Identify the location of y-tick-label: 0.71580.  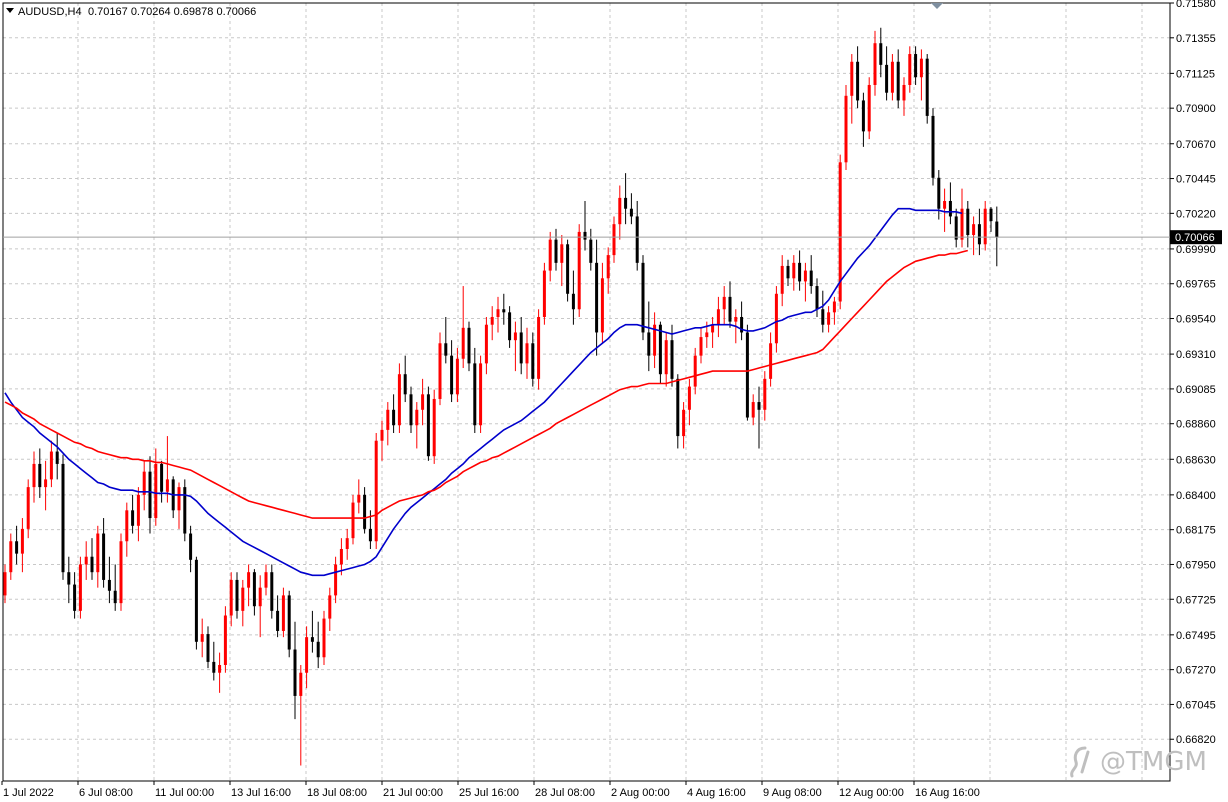
(1196, 5).